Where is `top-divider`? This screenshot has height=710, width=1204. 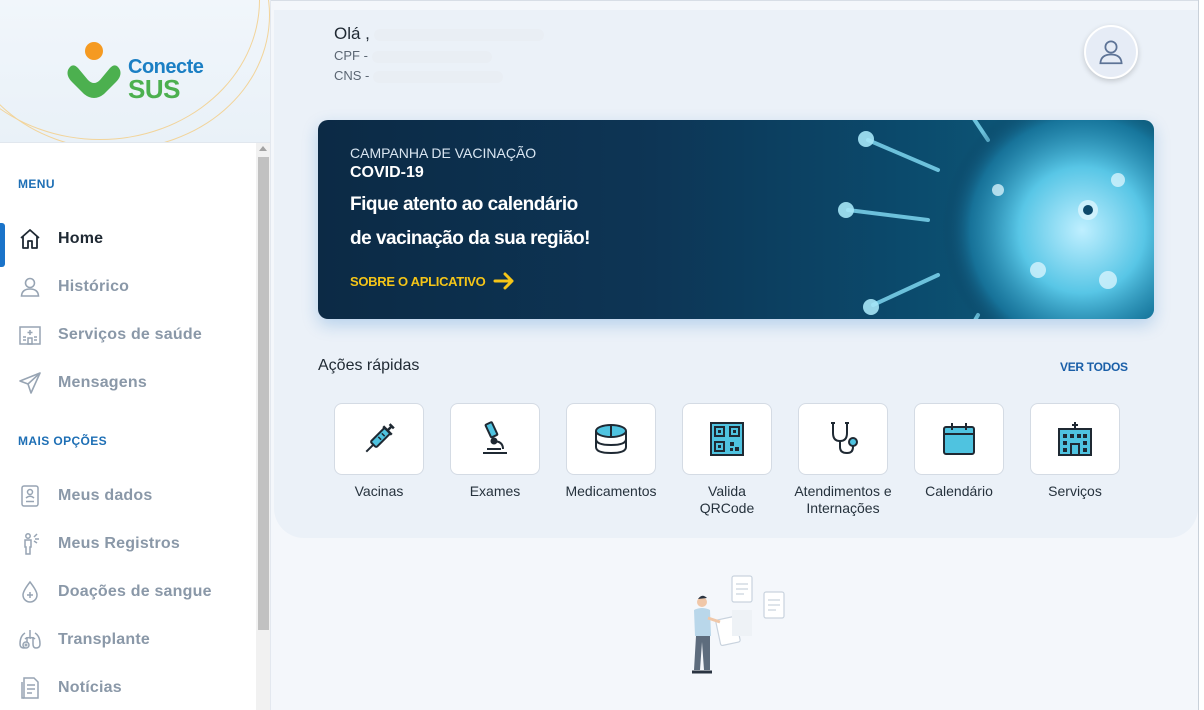 top-divider is located at coordinates (737, 0).